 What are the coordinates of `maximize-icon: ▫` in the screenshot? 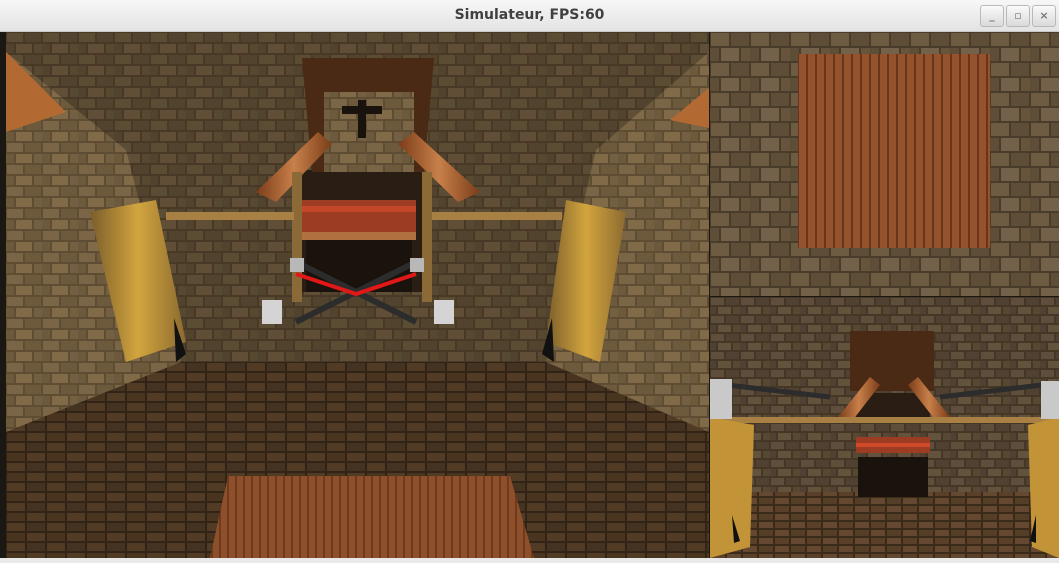 It's located at (1018, 15).